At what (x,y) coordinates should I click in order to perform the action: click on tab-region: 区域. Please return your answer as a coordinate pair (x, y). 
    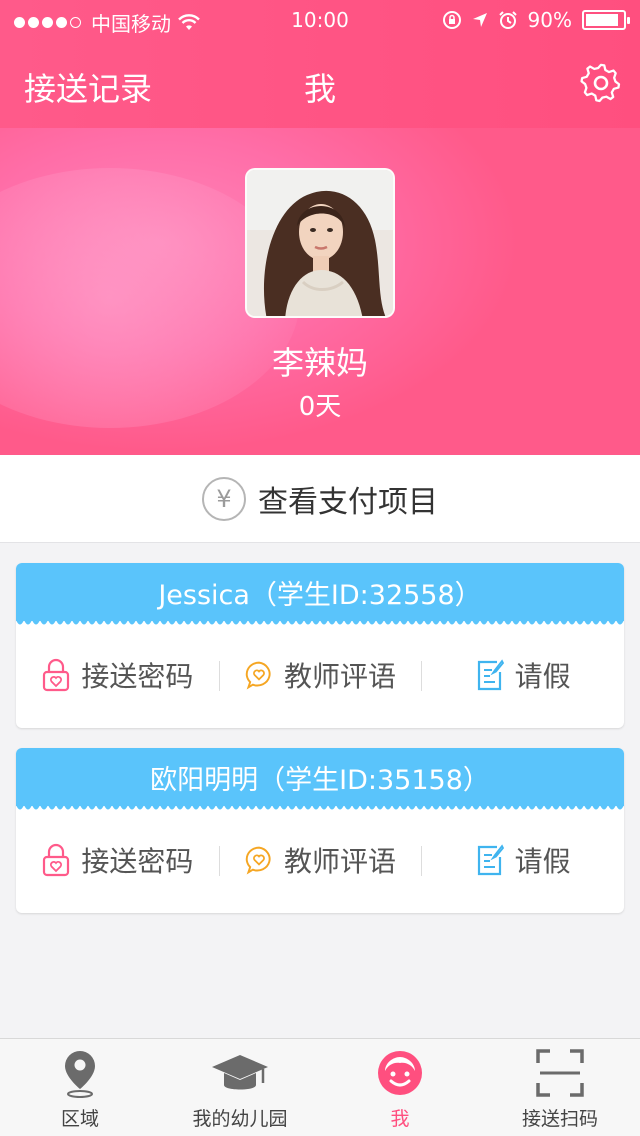
    Looking at the image, I should click on (80, 1087).